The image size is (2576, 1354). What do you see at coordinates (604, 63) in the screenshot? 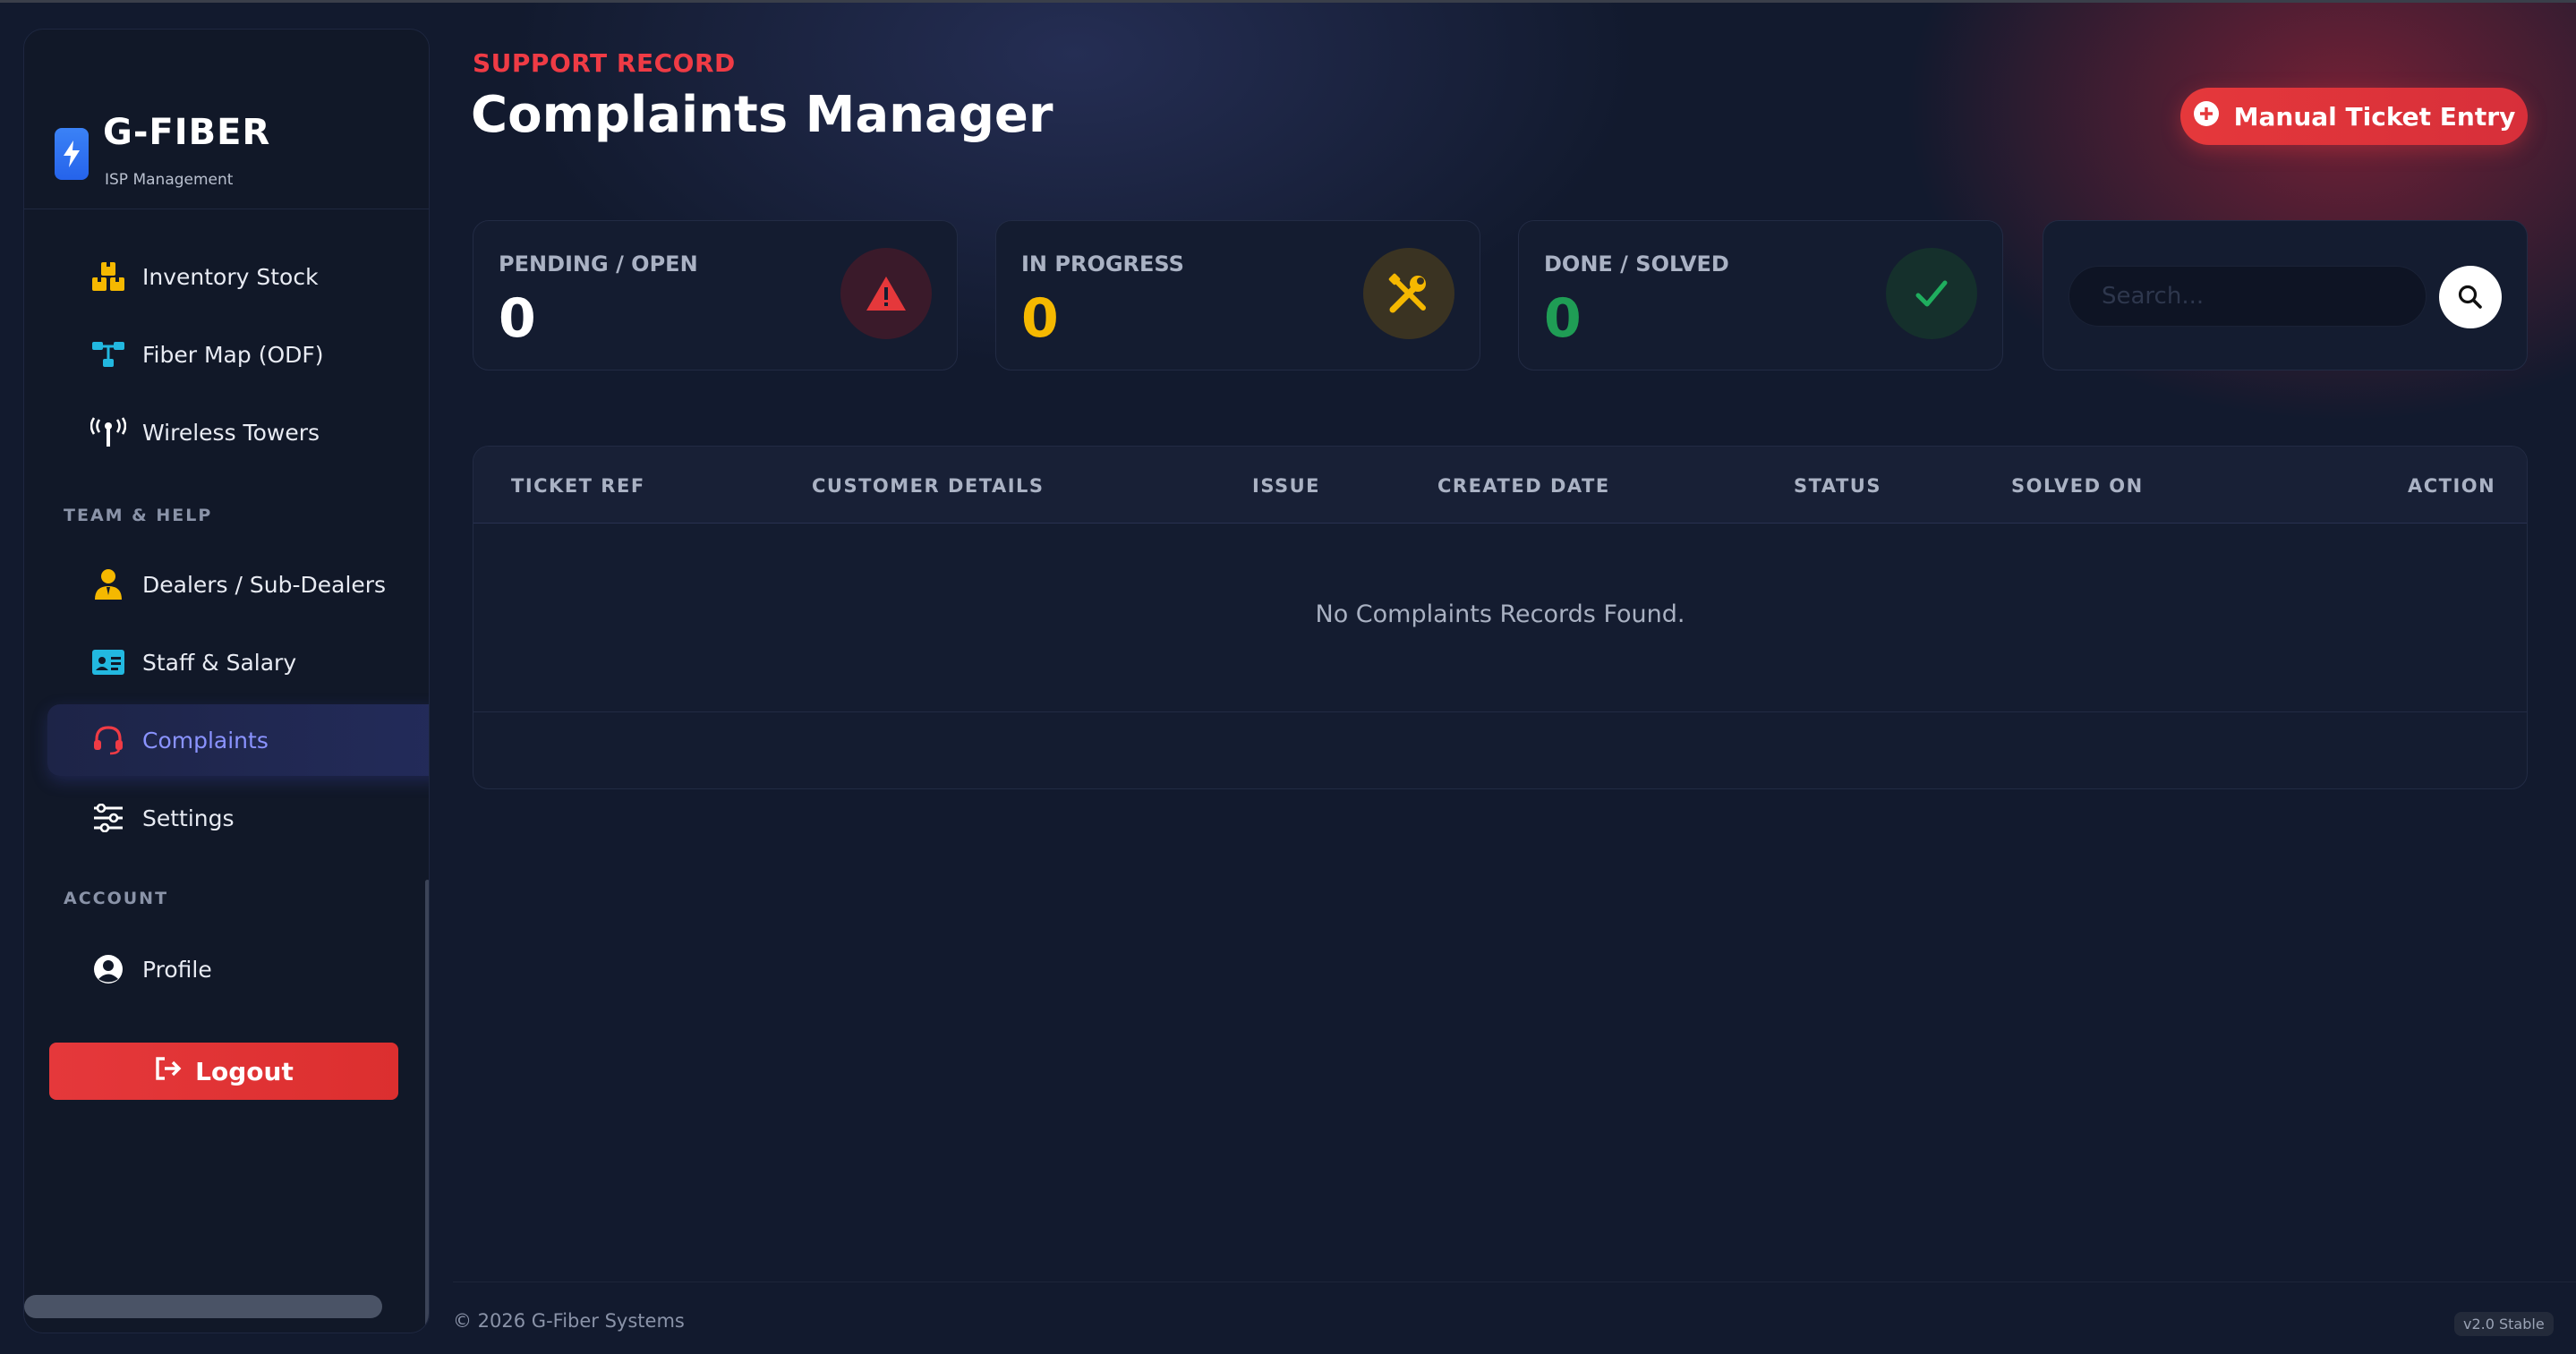
I see `page-kicker: SUPPORT RECORD` at bounding box center [604, 63].